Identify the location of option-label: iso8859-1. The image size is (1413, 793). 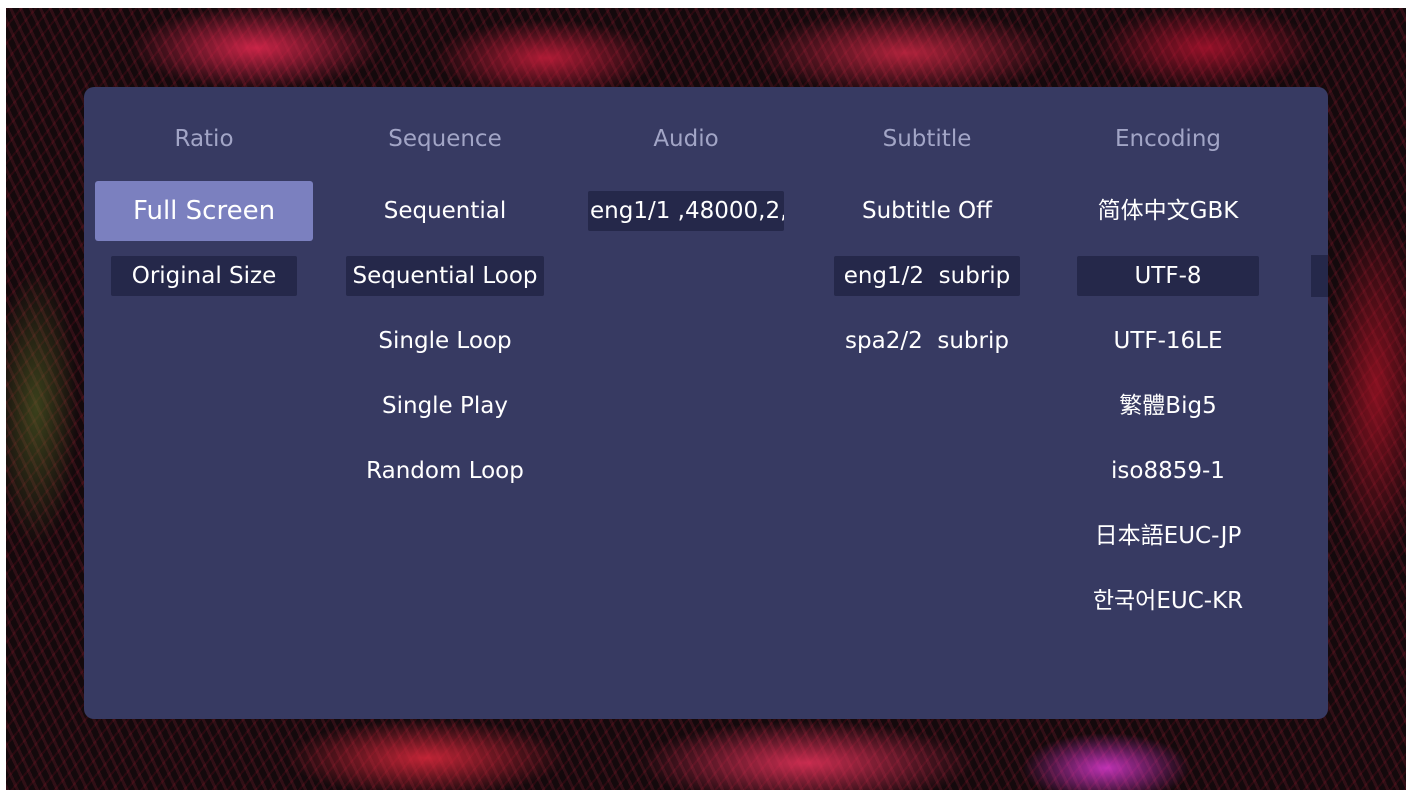
(1168, 470).